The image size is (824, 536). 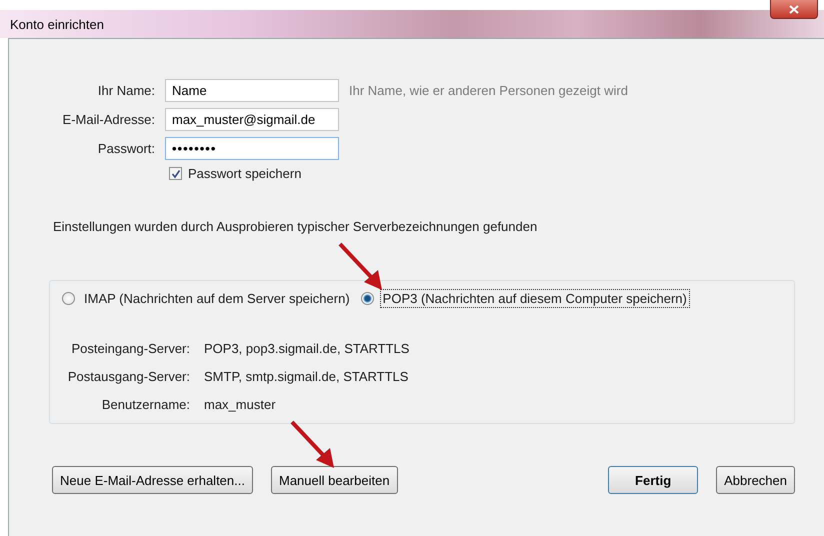 What do you see at coordinates (489, 90) in the screenshot?
I see `field-hint: Ihr Name, wie er anderen Personen gezeigt wird` at bounding box center [489, 90].